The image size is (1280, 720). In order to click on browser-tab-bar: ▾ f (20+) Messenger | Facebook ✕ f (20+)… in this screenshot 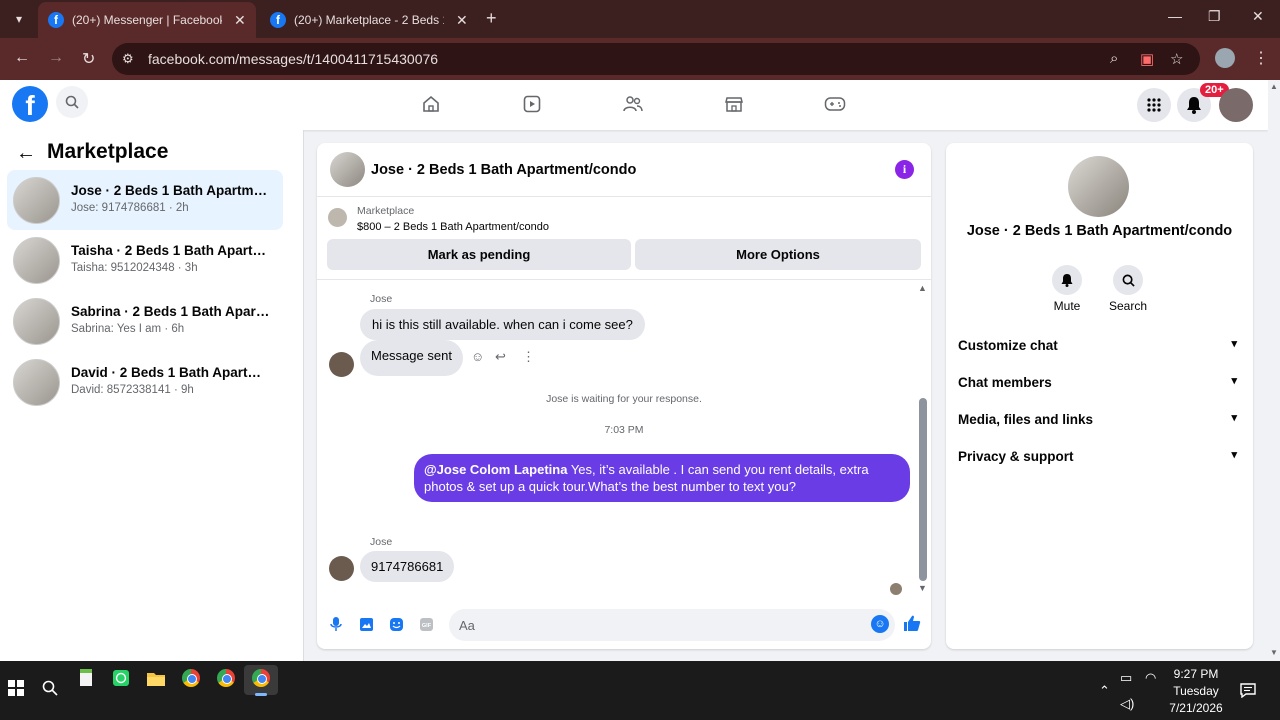, I will do `click(640, 19)`.